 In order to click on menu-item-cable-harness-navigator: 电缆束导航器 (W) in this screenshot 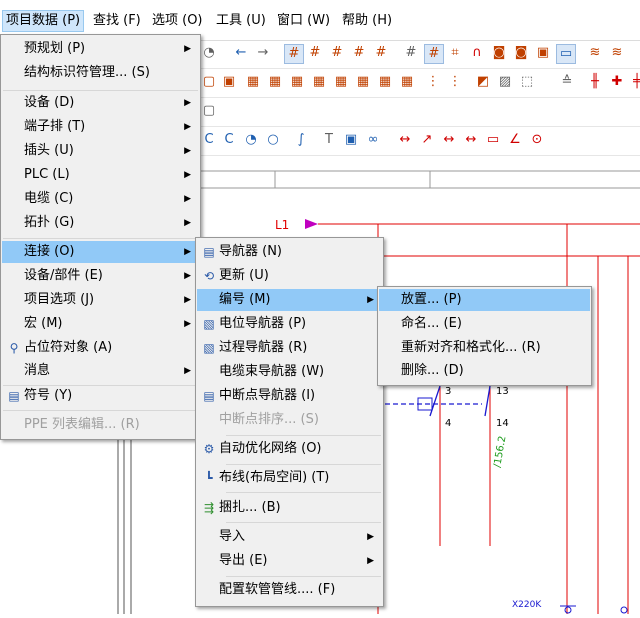, I will do `click(289, 372)`.